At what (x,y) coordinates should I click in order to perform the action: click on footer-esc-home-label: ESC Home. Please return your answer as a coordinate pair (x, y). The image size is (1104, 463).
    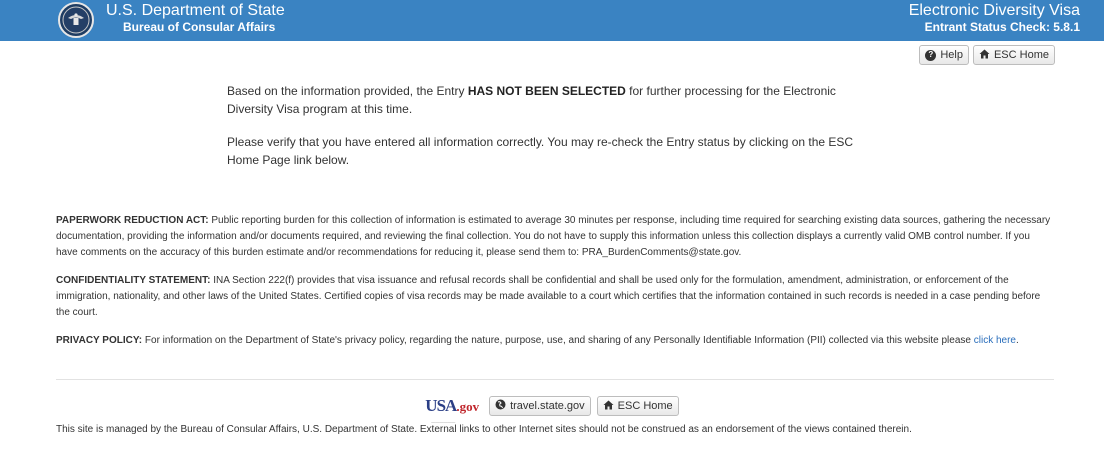
    Looking at the image, I should click on (645, 406).